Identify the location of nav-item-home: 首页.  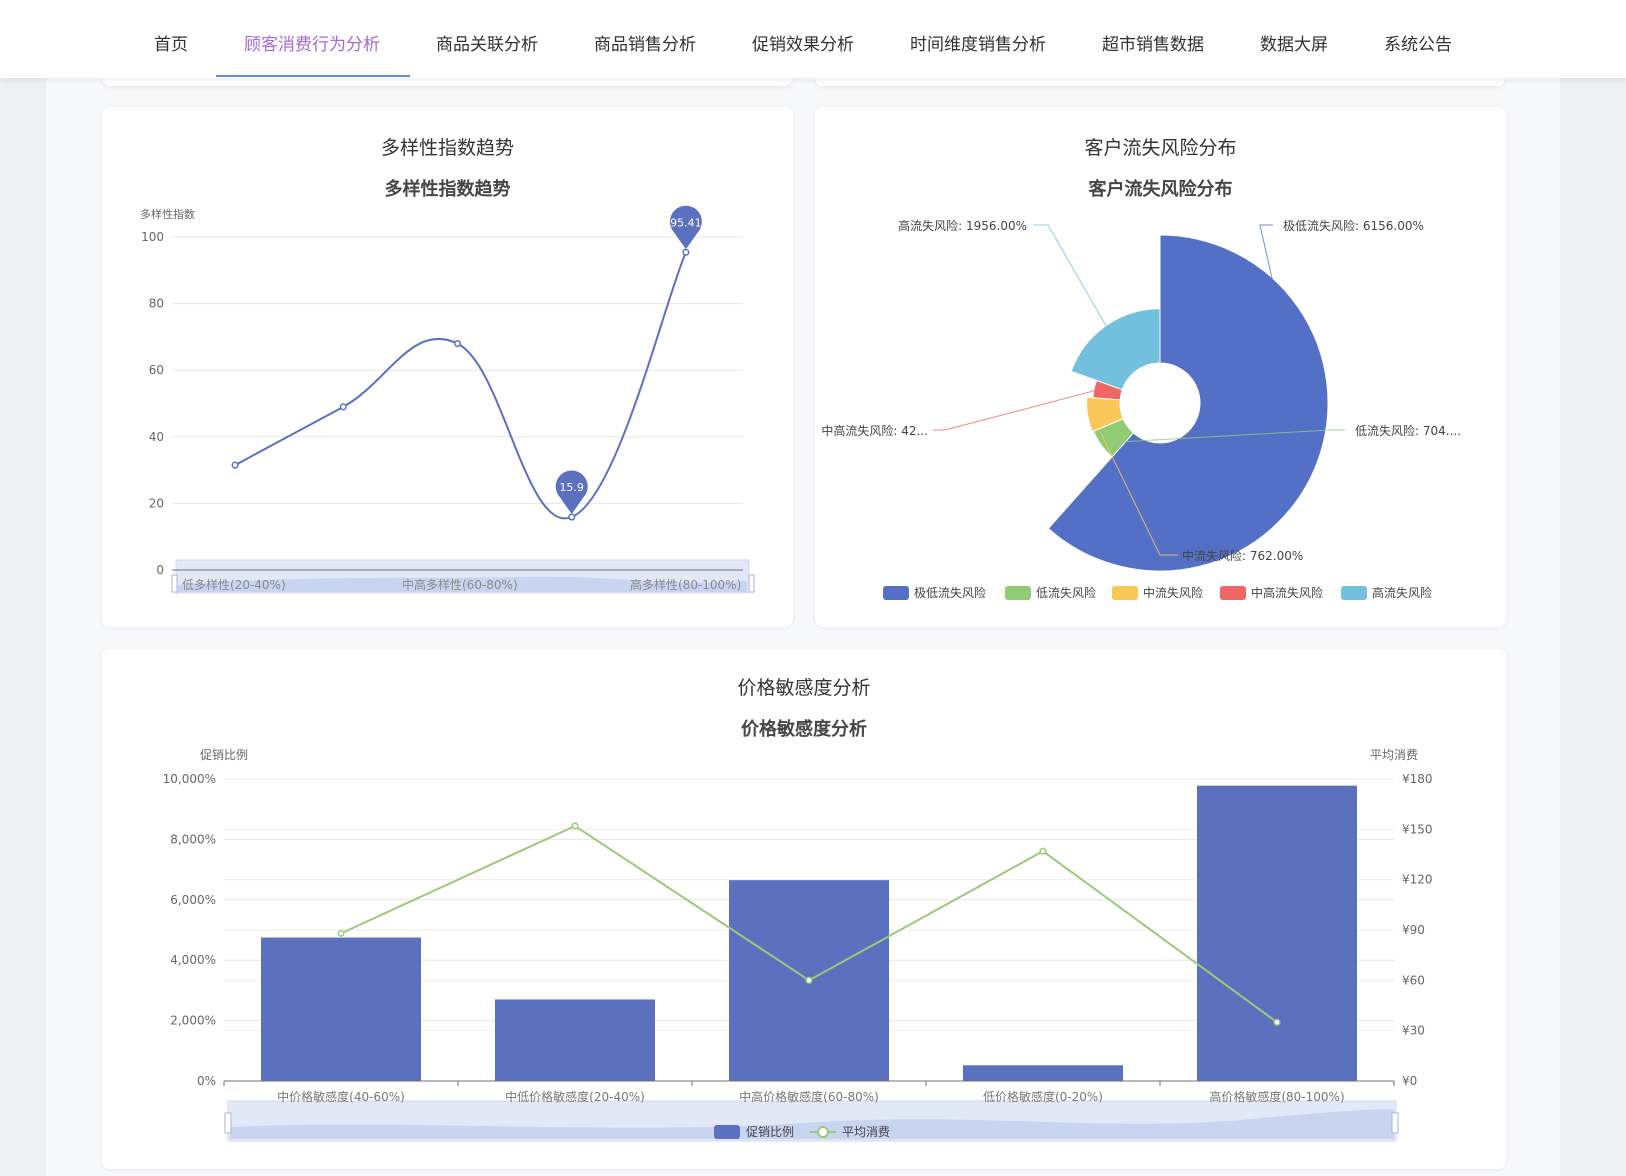
(171, 39).